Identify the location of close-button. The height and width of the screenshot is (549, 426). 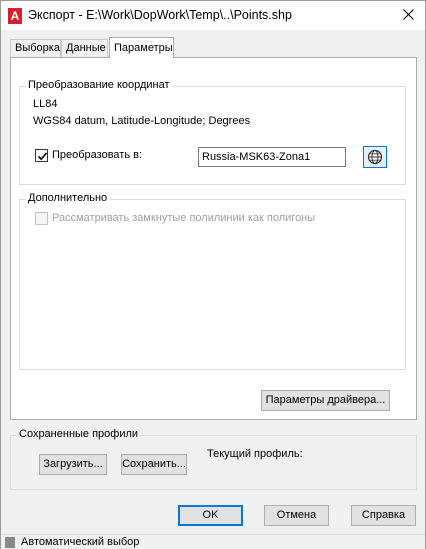
(409, 15).